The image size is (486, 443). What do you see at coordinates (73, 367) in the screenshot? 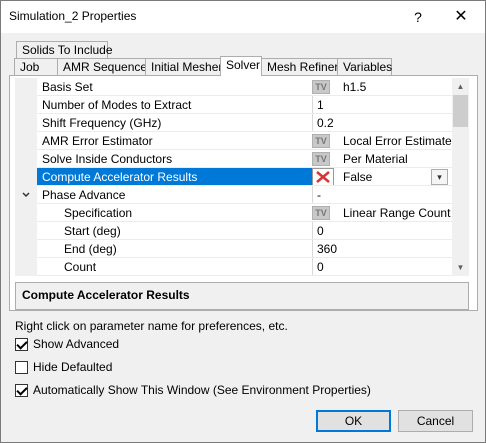
I see `checkbox-label: Hide Defaulted` at bounding box center [73, 367].